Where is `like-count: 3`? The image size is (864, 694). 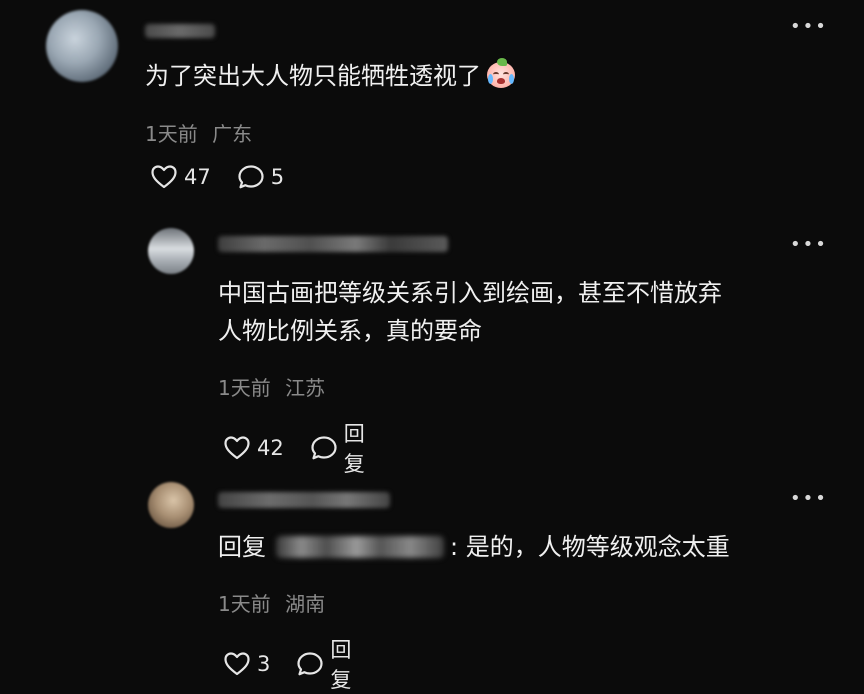 like-count: 3 is located at coordinates (264, 664).